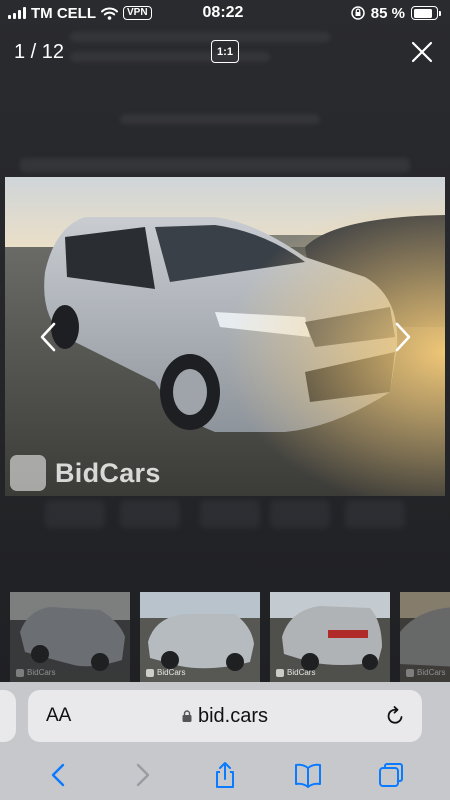 Image resolution: width=450 pixels, height=800 pixels. What do you see at coordinates (142, 775) in the screenshot?
I see `forward-icon` at bounding box center [142, 775].